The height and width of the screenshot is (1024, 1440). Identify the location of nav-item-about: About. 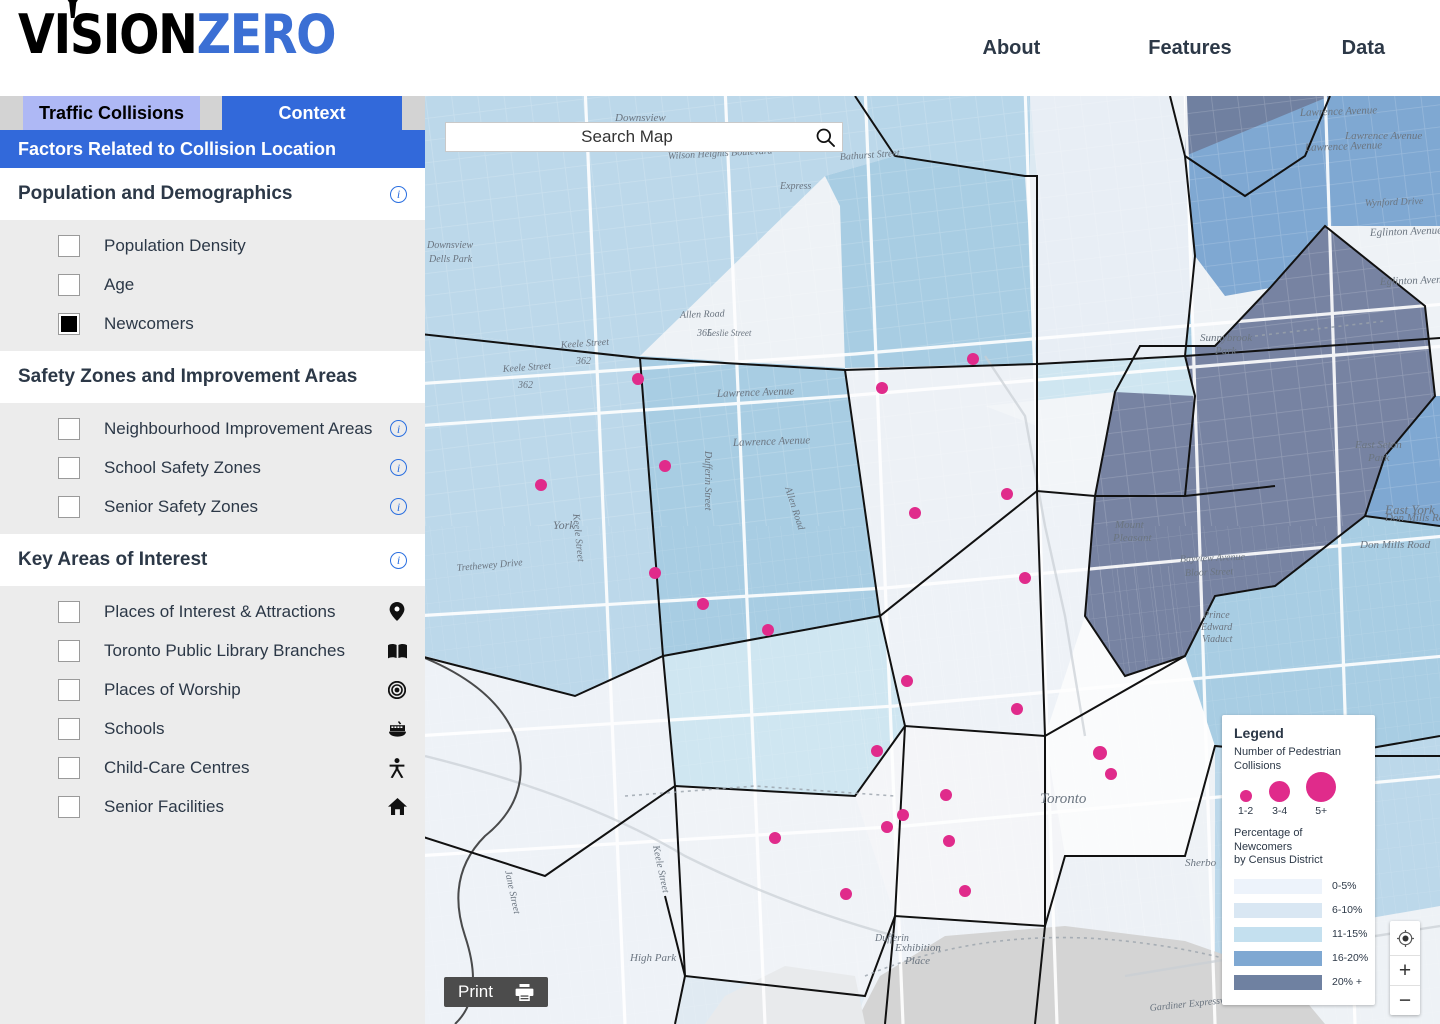
(1012, 48).